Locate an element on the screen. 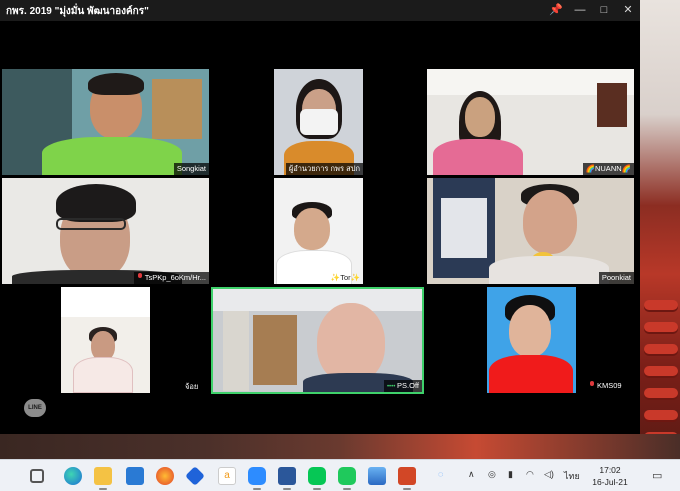 This screenshot has width=680, height=491. clock-date: 16-Jul-21 is located at coordinates (610, 482).